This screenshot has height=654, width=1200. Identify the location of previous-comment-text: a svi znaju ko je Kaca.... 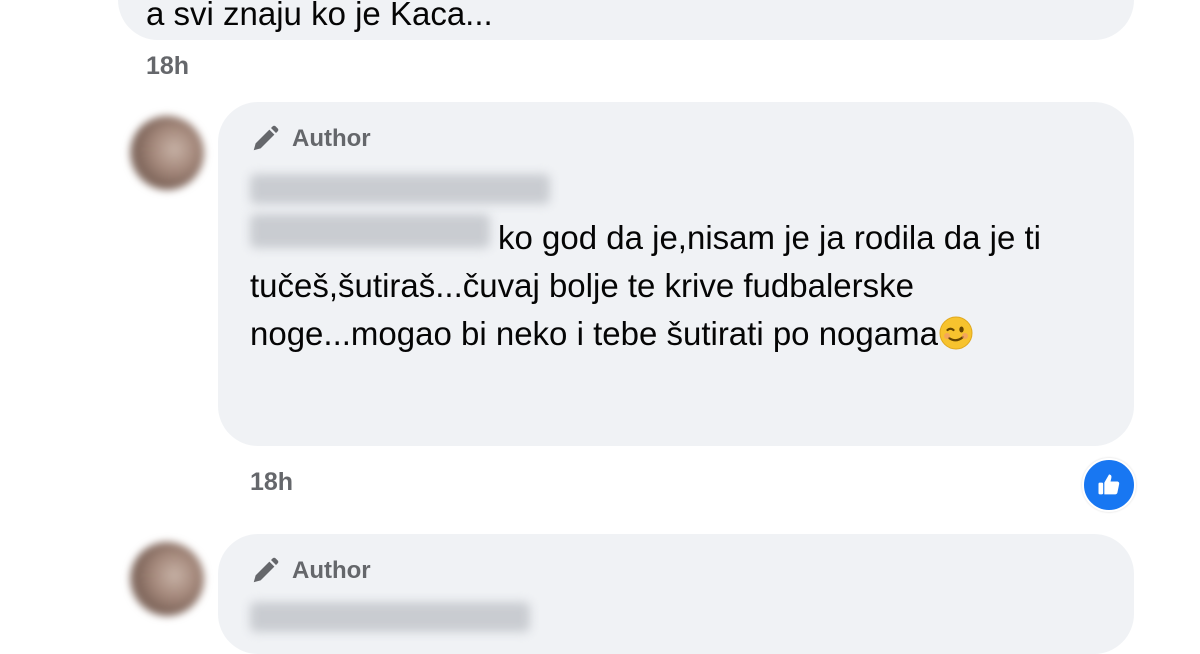
(319, 16).